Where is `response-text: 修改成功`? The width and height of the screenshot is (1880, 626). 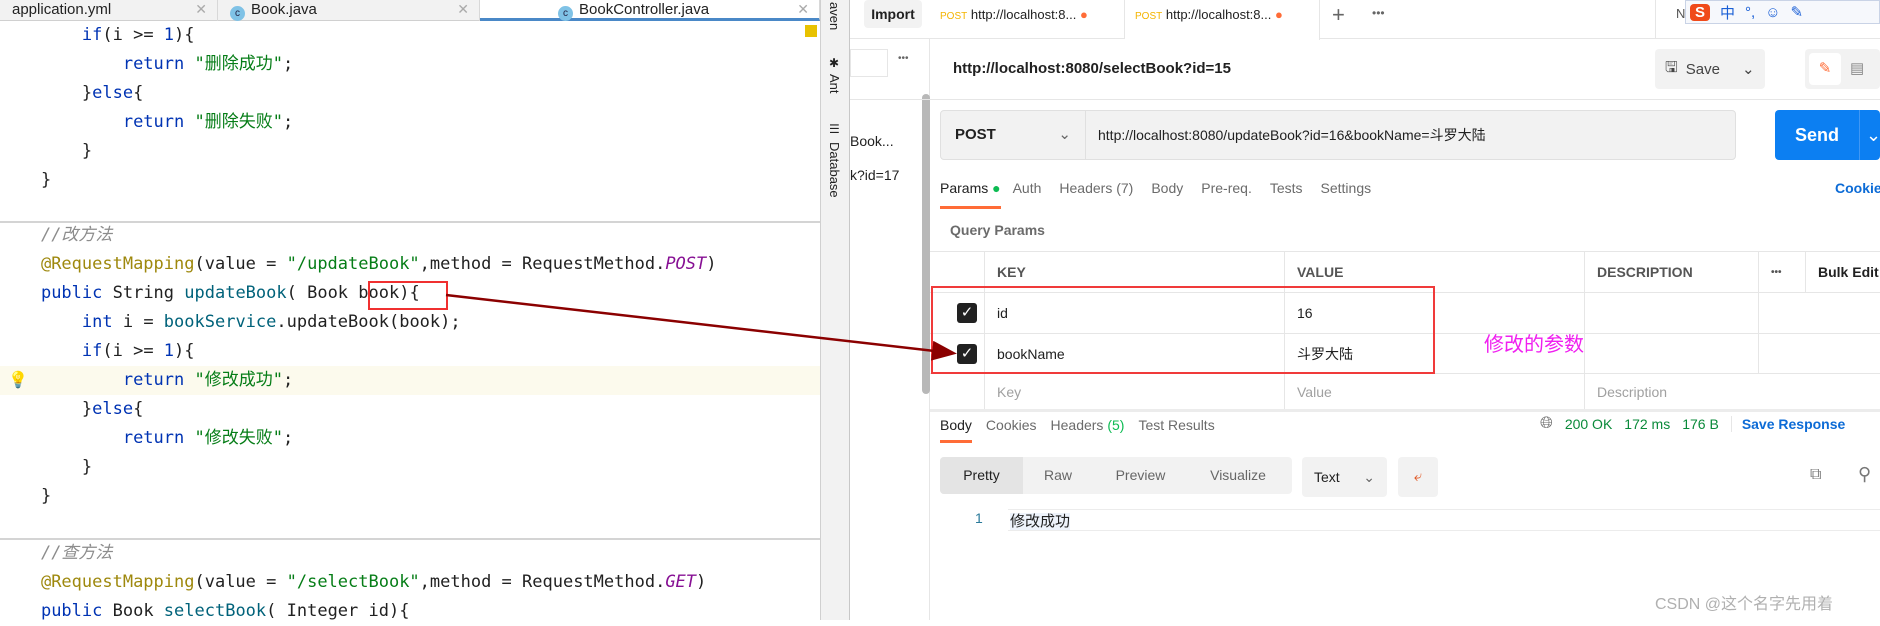 response-text: 修改成功 is located at coordinates (1040, 521).